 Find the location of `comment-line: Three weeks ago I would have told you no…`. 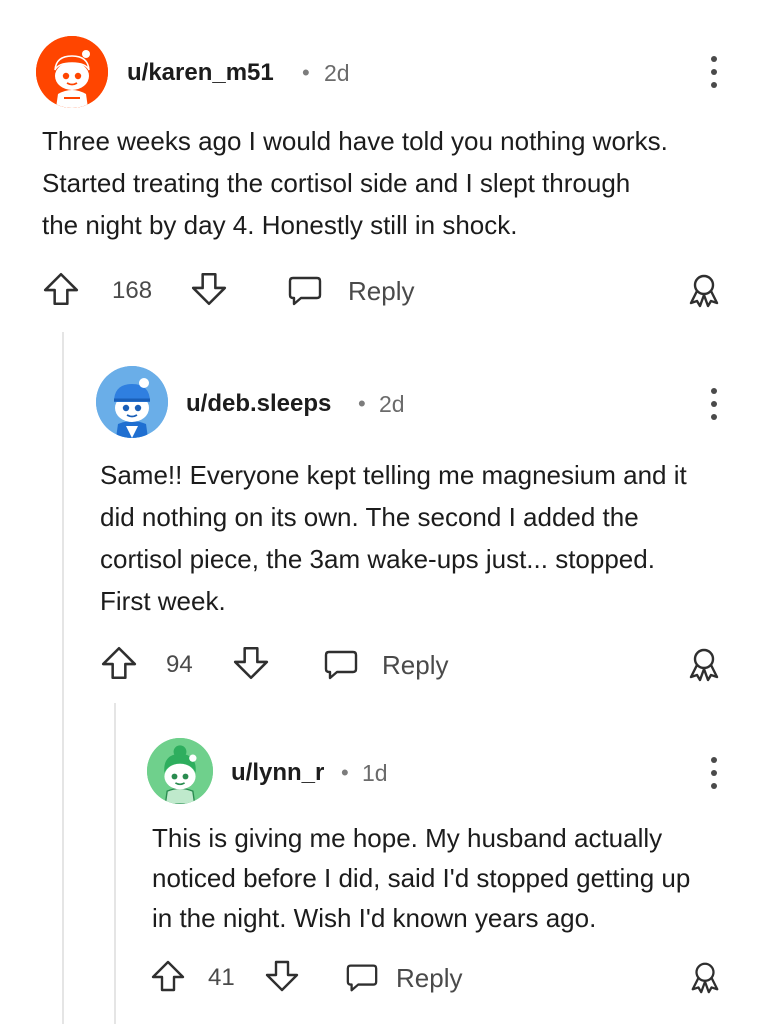

comment-line: Three weeks ago I would have told you no… is located at coordinates (355, 141).